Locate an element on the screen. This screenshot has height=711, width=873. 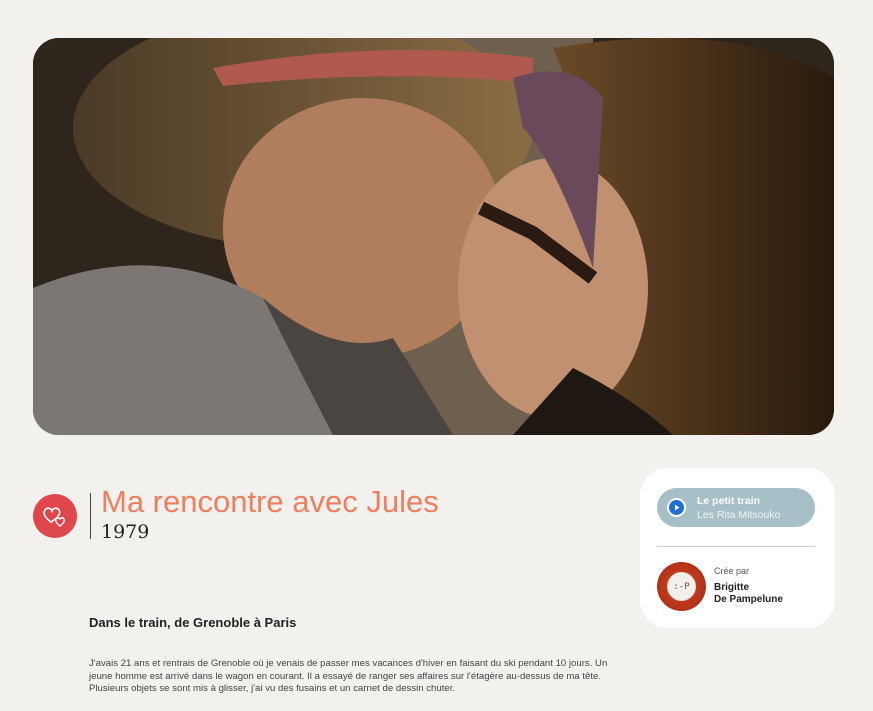
song-artist: Les Rita Mitsouko is located at coordinates (739, 515).